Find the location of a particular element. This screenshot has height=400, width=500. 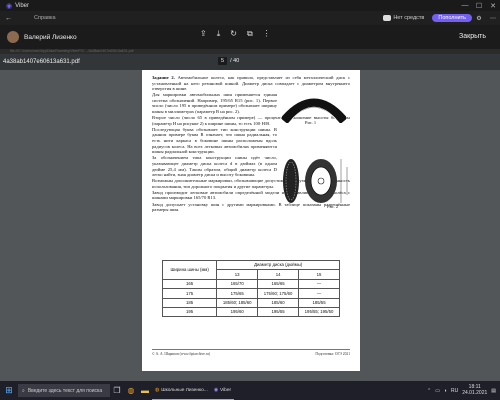

clock: 18:11 24.01.2021 is located at coordinates (475, 390).